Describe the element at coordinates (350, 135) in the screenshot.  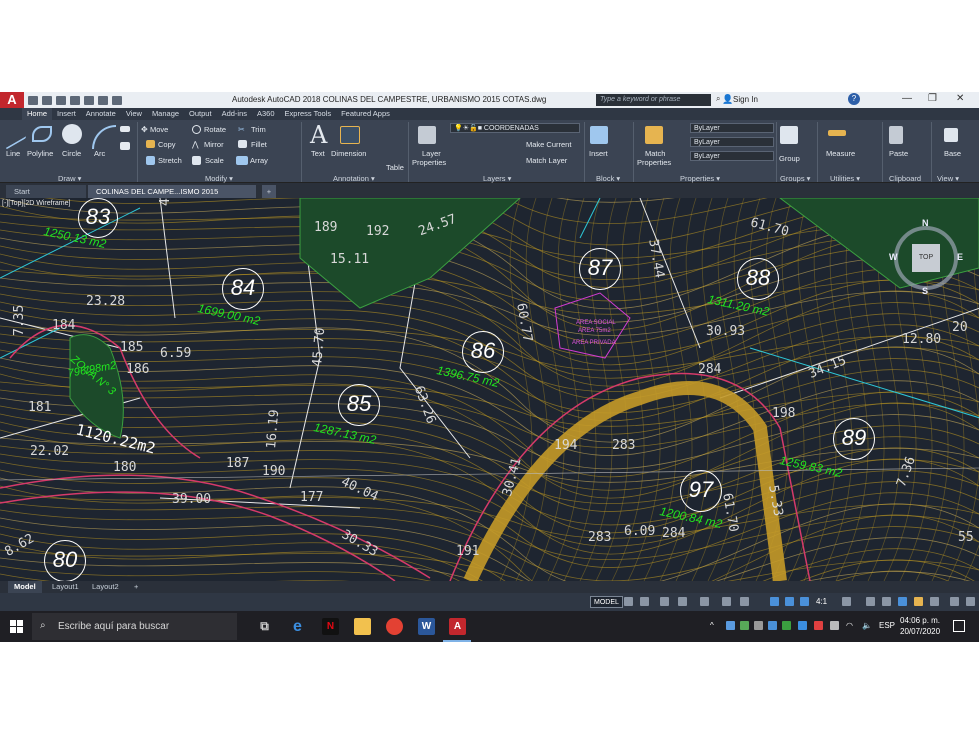
I see `dimension-icon` at that location.